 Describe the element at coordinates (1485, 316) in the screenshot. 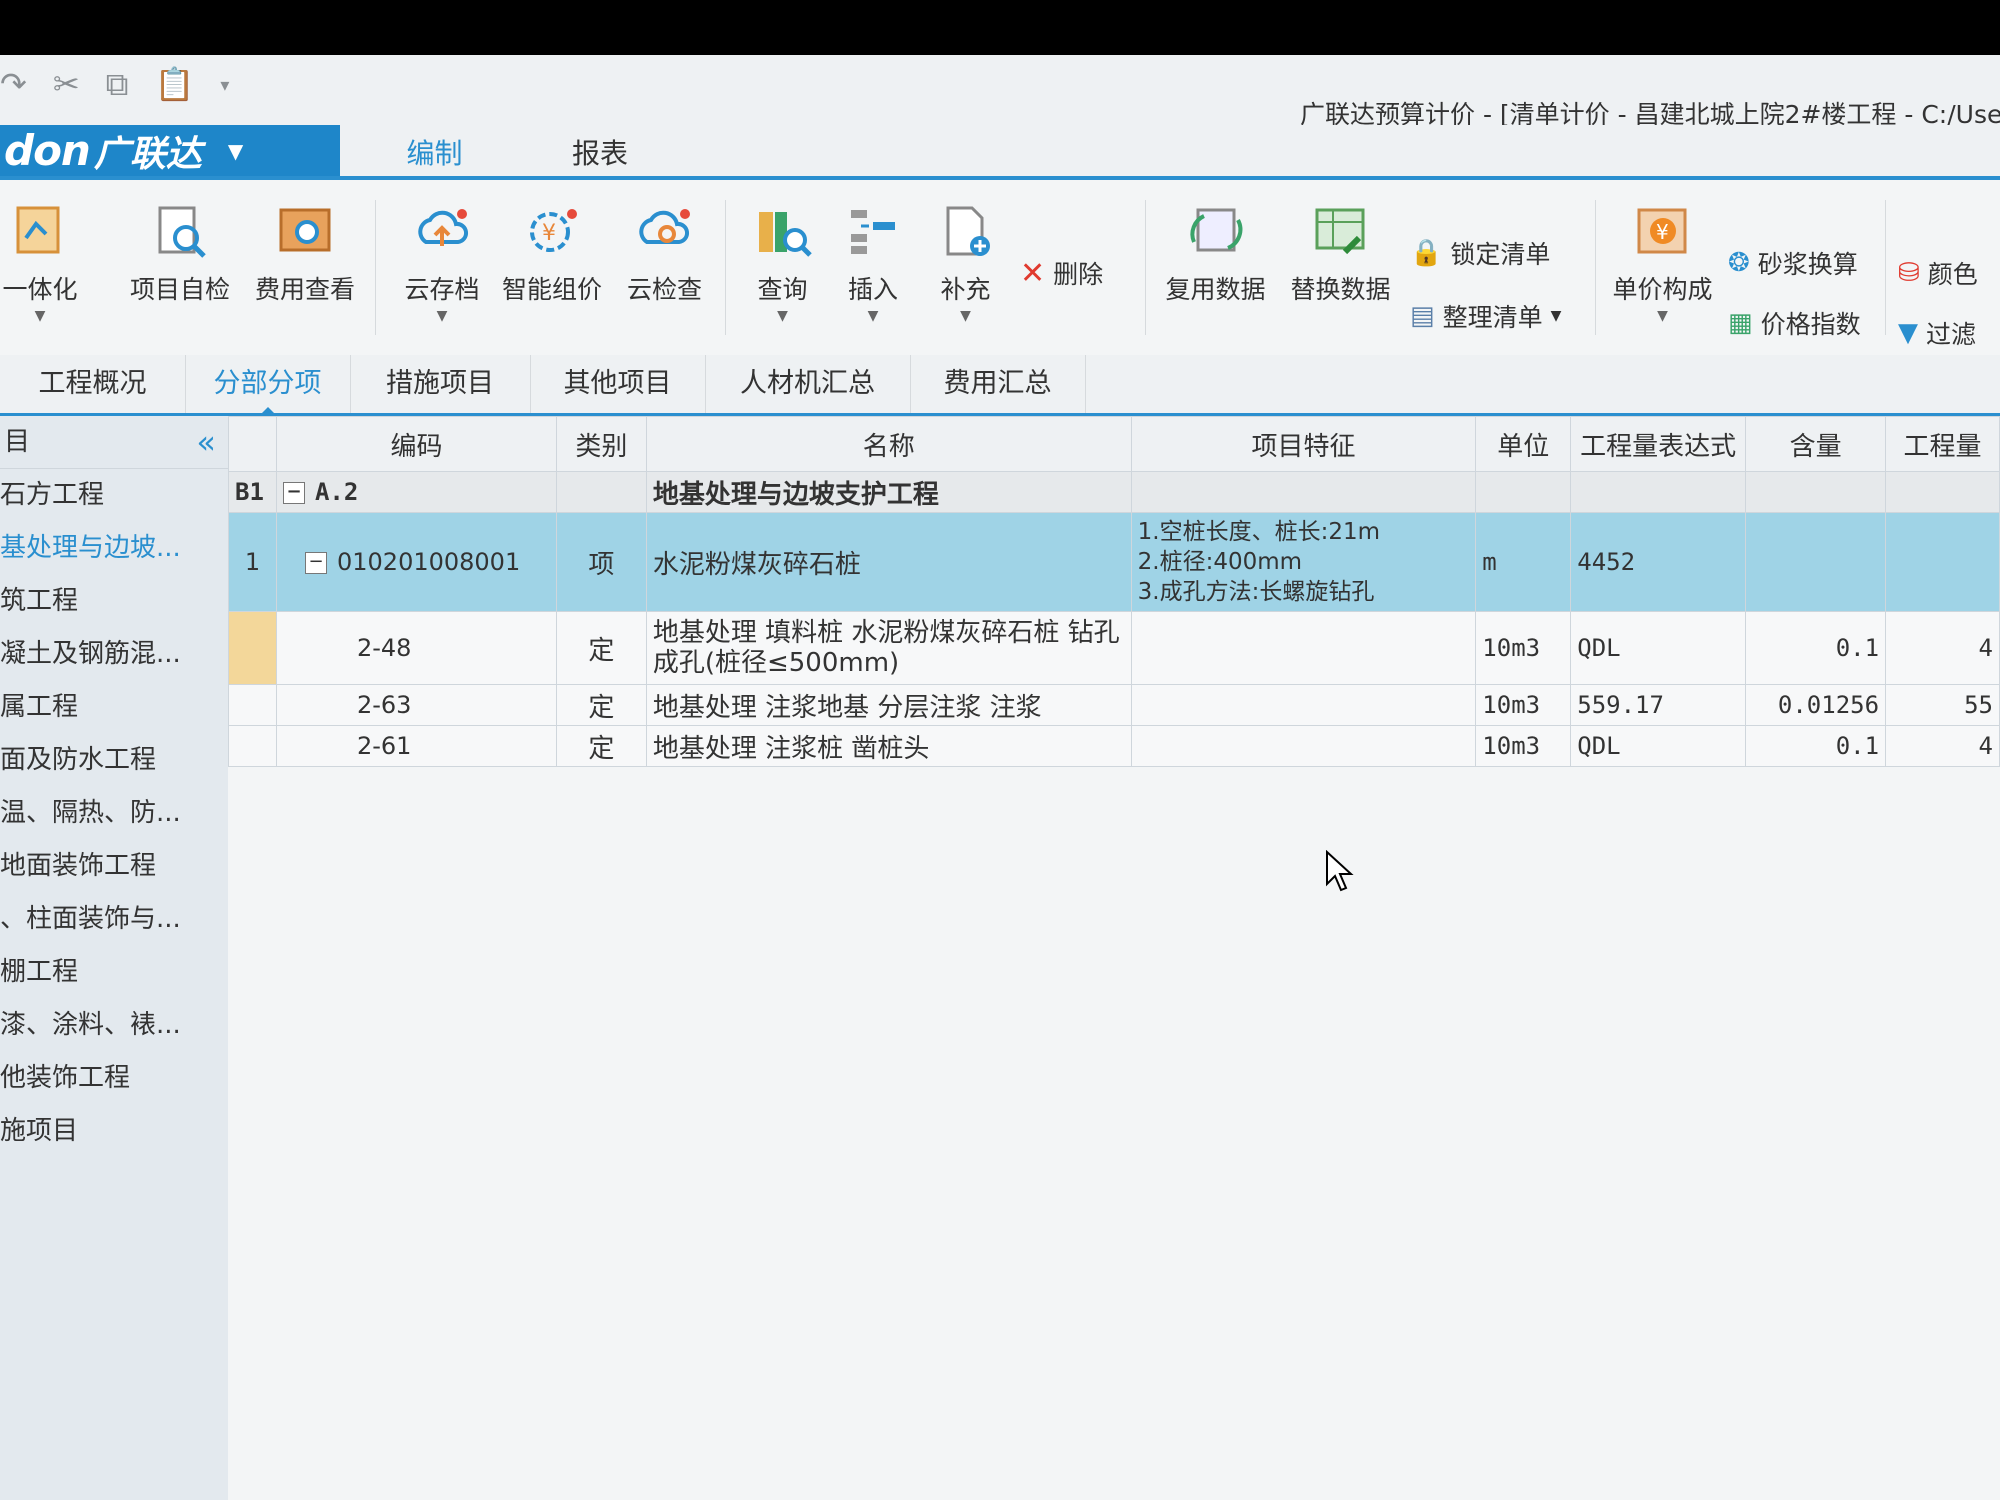

I see `organize-list-button: ▤ 整理清单 ▼` at that location.